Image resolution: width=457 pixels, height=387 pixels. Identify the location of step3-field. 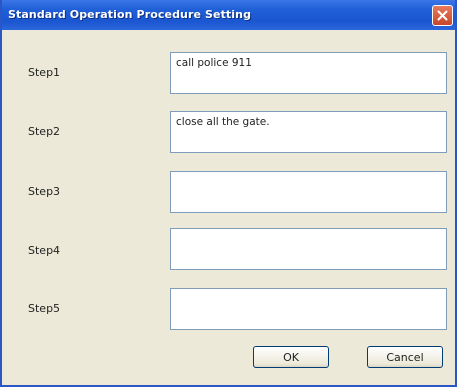
(308, 192).